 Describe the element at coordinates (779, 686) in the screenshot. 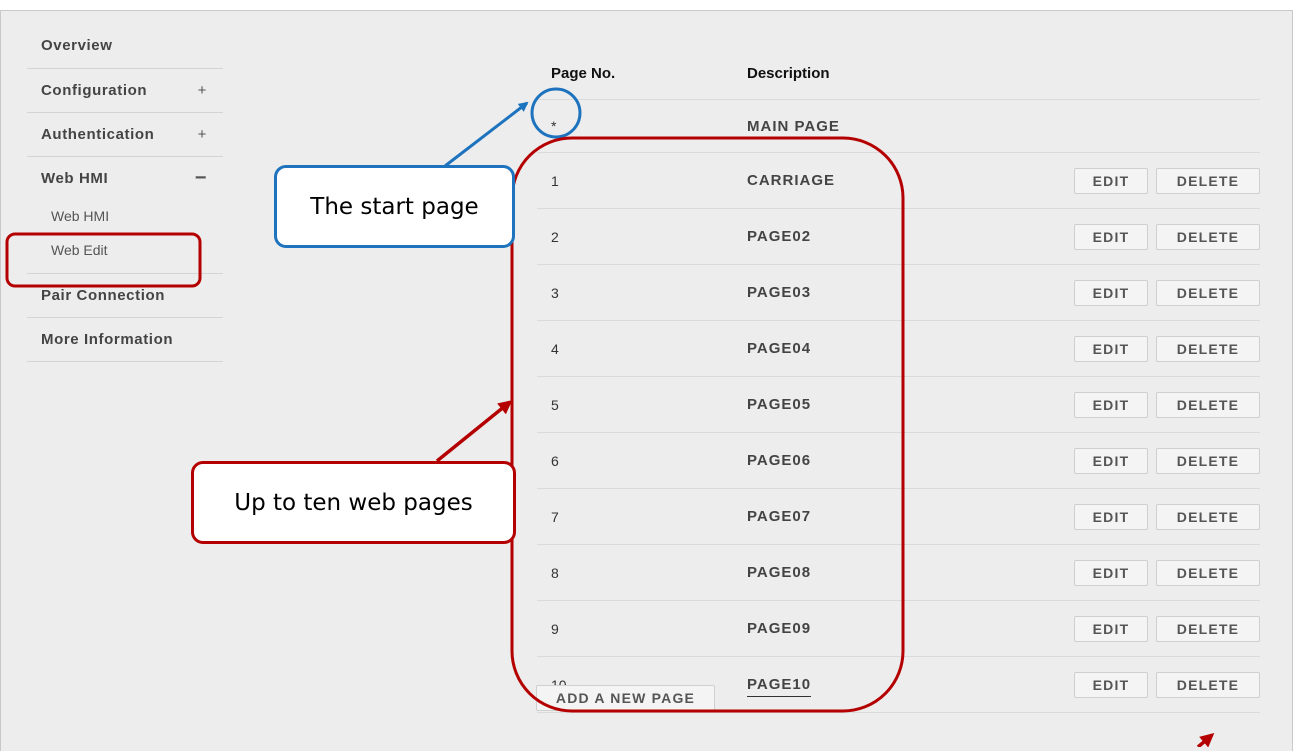

I see `page-description-text: PAGE10` at that location.